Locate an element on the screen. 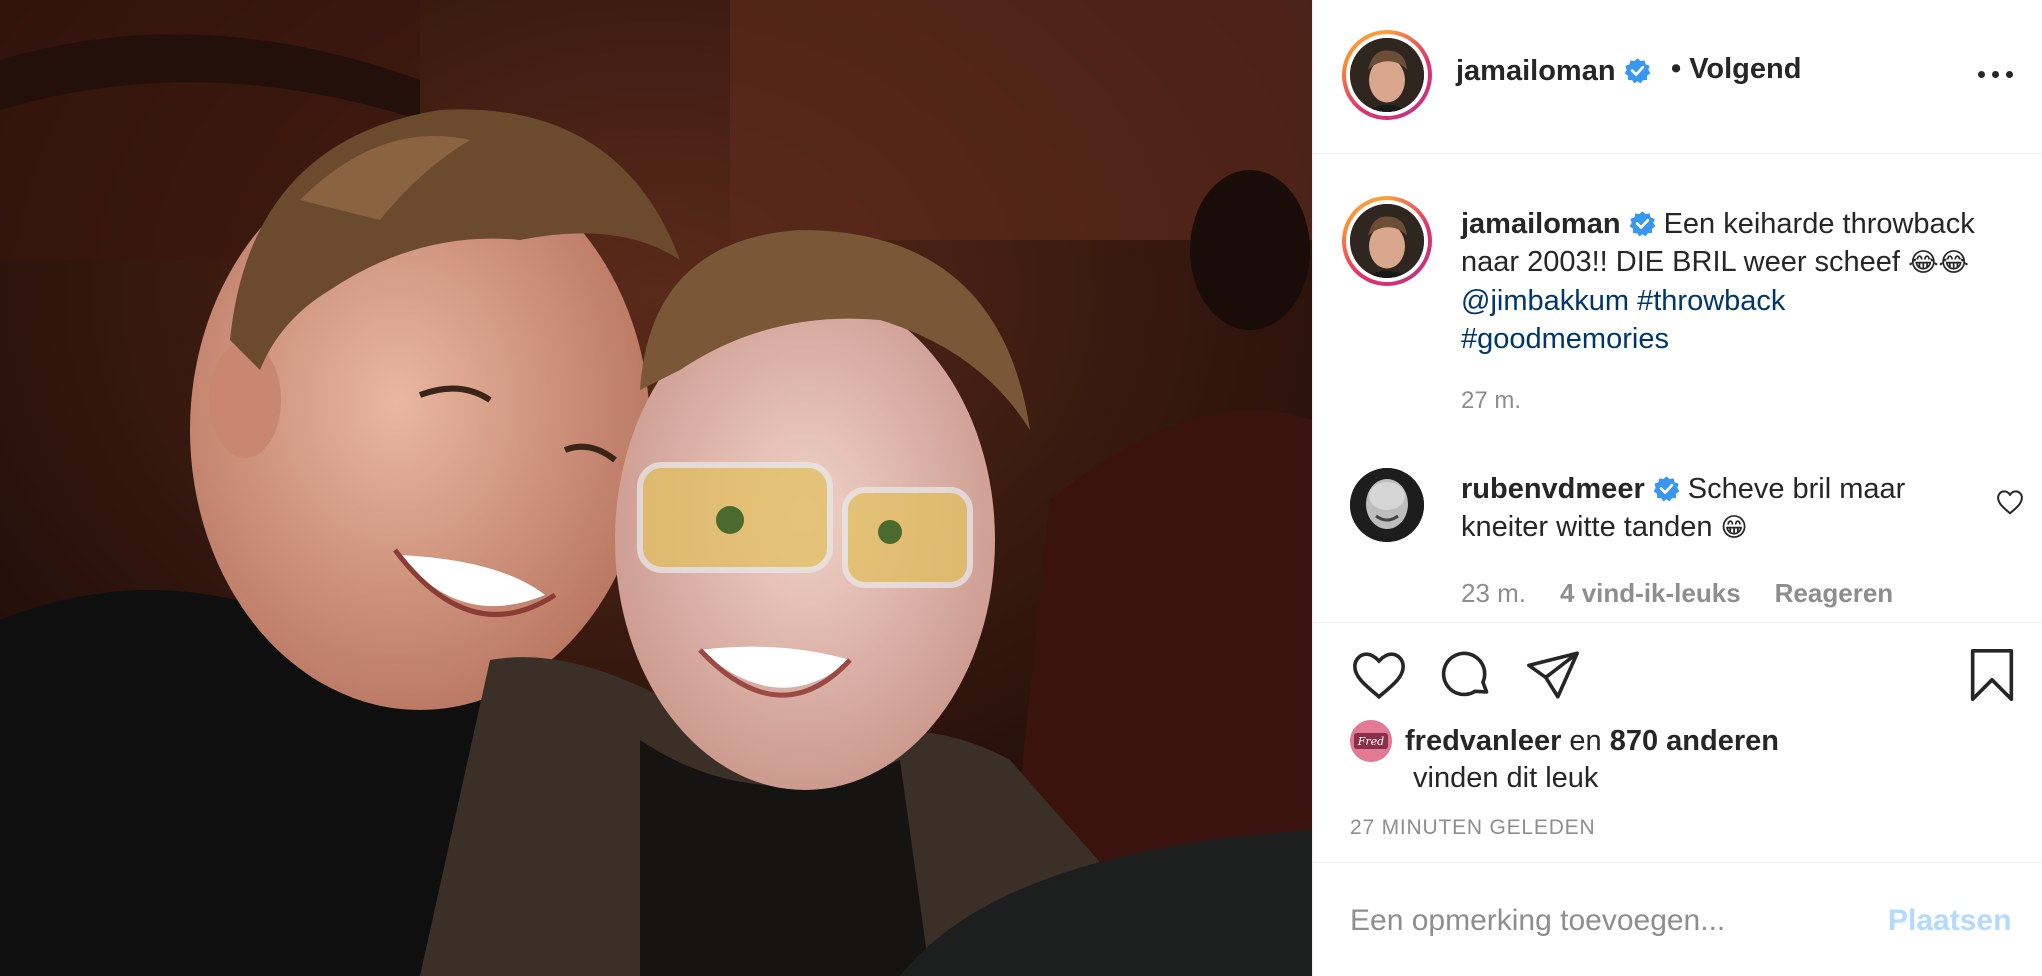  caption-time: 27 m. is located at coordinates (1491, 401).